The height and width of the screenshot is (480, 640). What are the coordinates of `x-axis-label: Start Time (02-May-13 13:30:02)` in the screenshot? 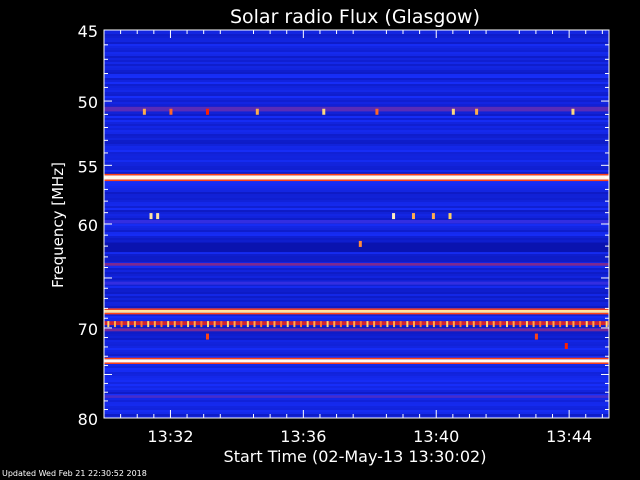 It's located at (355, 456).